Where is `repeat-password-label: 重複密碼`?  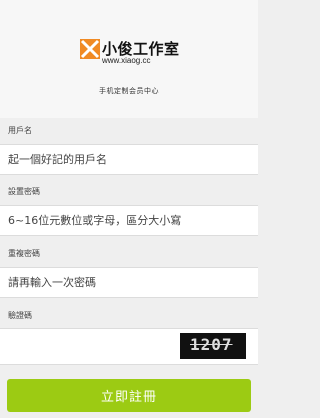
repeat-password-label: 重複密碼 is located at coordinates (24, 253).